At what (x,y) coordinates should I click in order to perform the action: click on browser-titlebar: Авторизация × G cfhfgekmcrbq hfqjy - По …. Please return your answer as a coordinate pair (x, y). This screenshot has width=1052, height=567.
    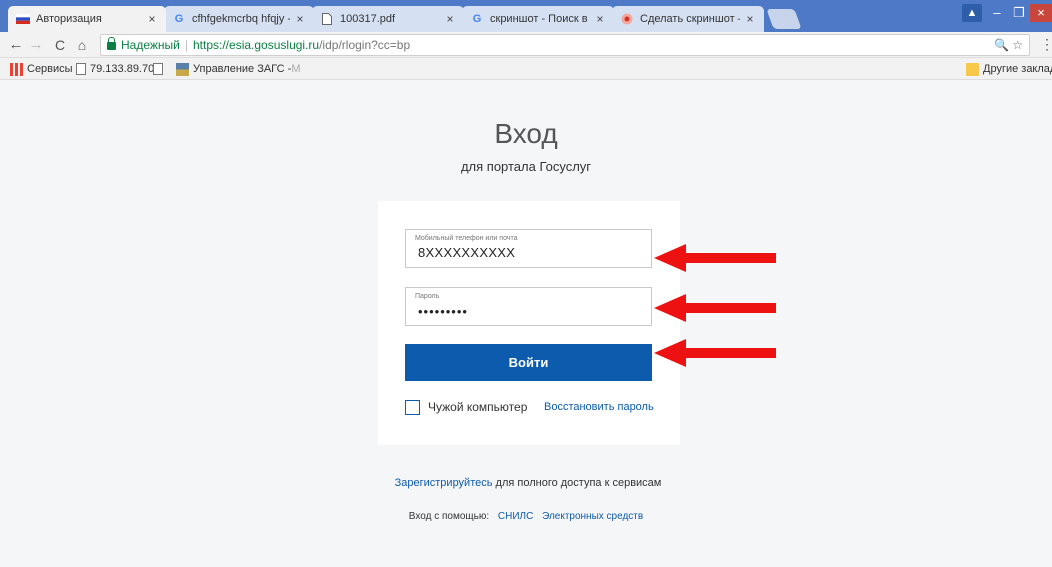
    Looking at the image, I should click on (526, 16).